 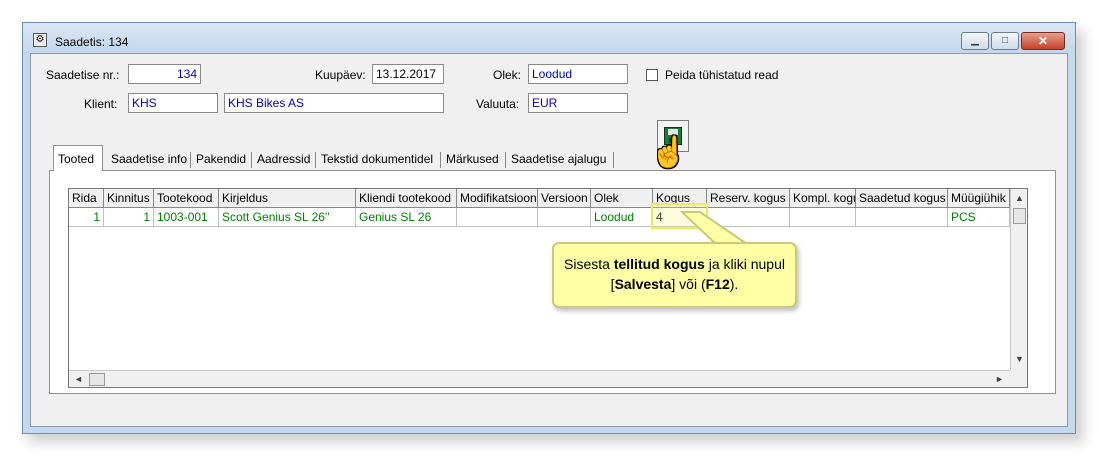 What do you see at coordinates (221, 159) in the screenshot?
I see `tab-pakendid: Pakendid` at bounding box center [221, 159].